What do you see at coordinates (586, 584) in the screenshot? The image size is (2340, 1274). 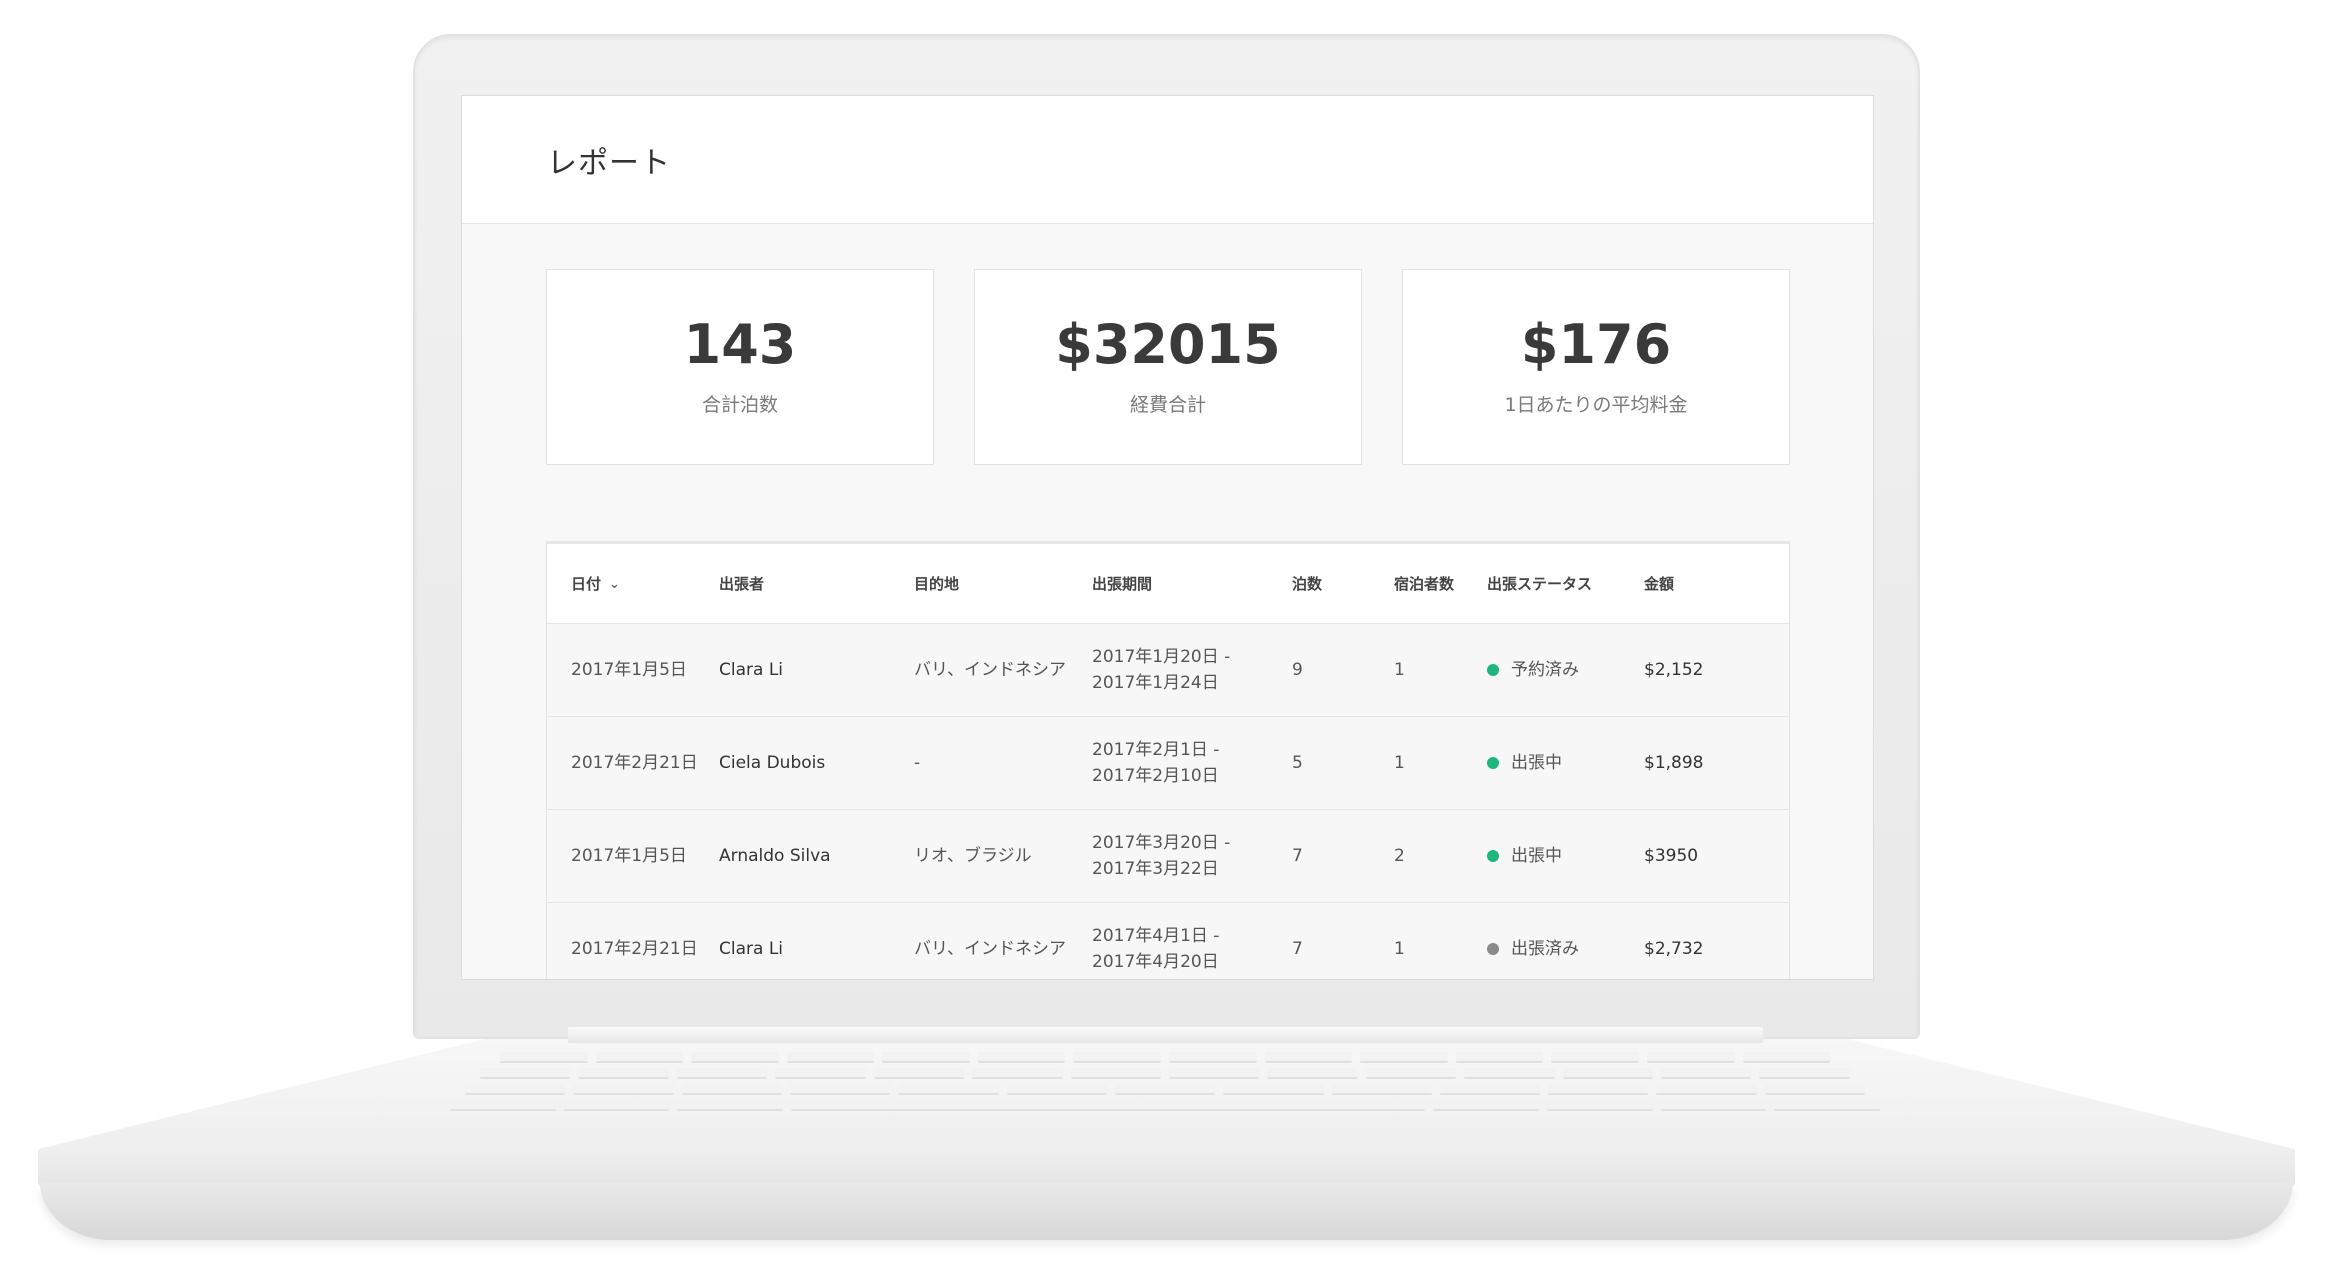 I see `column-header-label: 日付` at bounding box center [586, 584].